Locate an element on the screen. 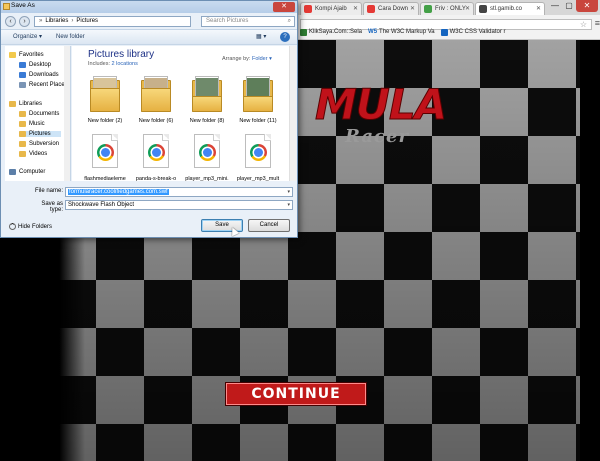 The image size is (600, 461). cancel-button: Cancel is located at coordinates (269, 225).